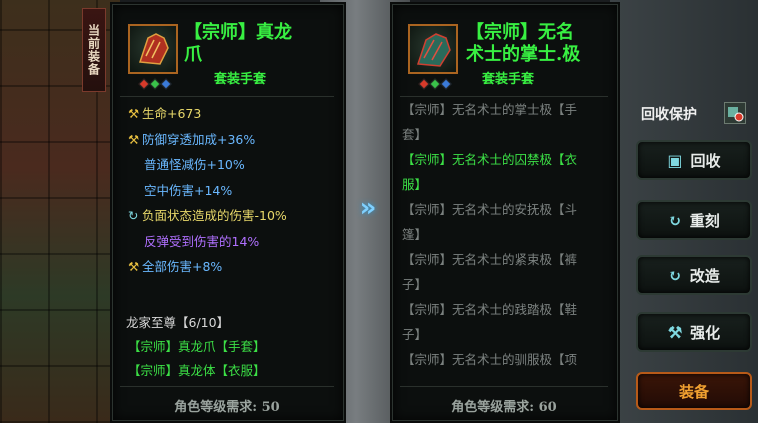 The image size is (758, 423). What do you see at coordinates (202, 241) in the screenshot?
I see `stat-line: 反弹受到伤害的14%` at bounding box center [202, 241].